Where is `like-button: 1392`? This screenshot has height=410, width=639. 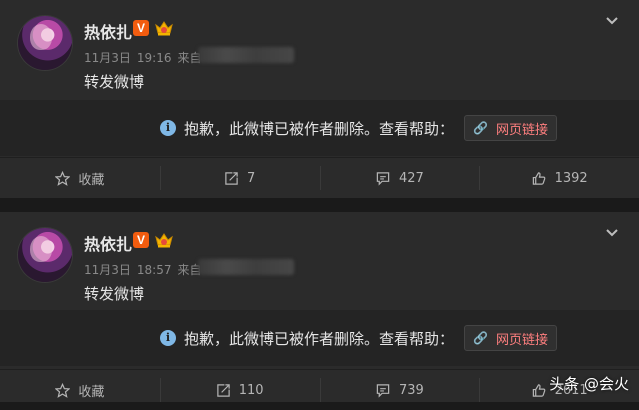 like-button: 1392 is located at coordinates (559, 178).